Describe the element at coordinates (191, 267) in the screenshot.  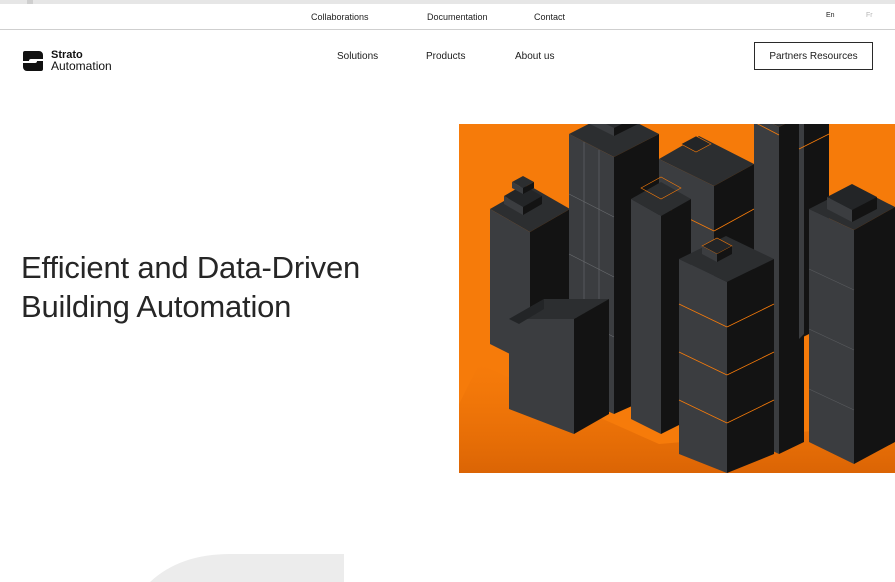
I see `hero-title-line1: Efficient and Data-Driven` at that location.